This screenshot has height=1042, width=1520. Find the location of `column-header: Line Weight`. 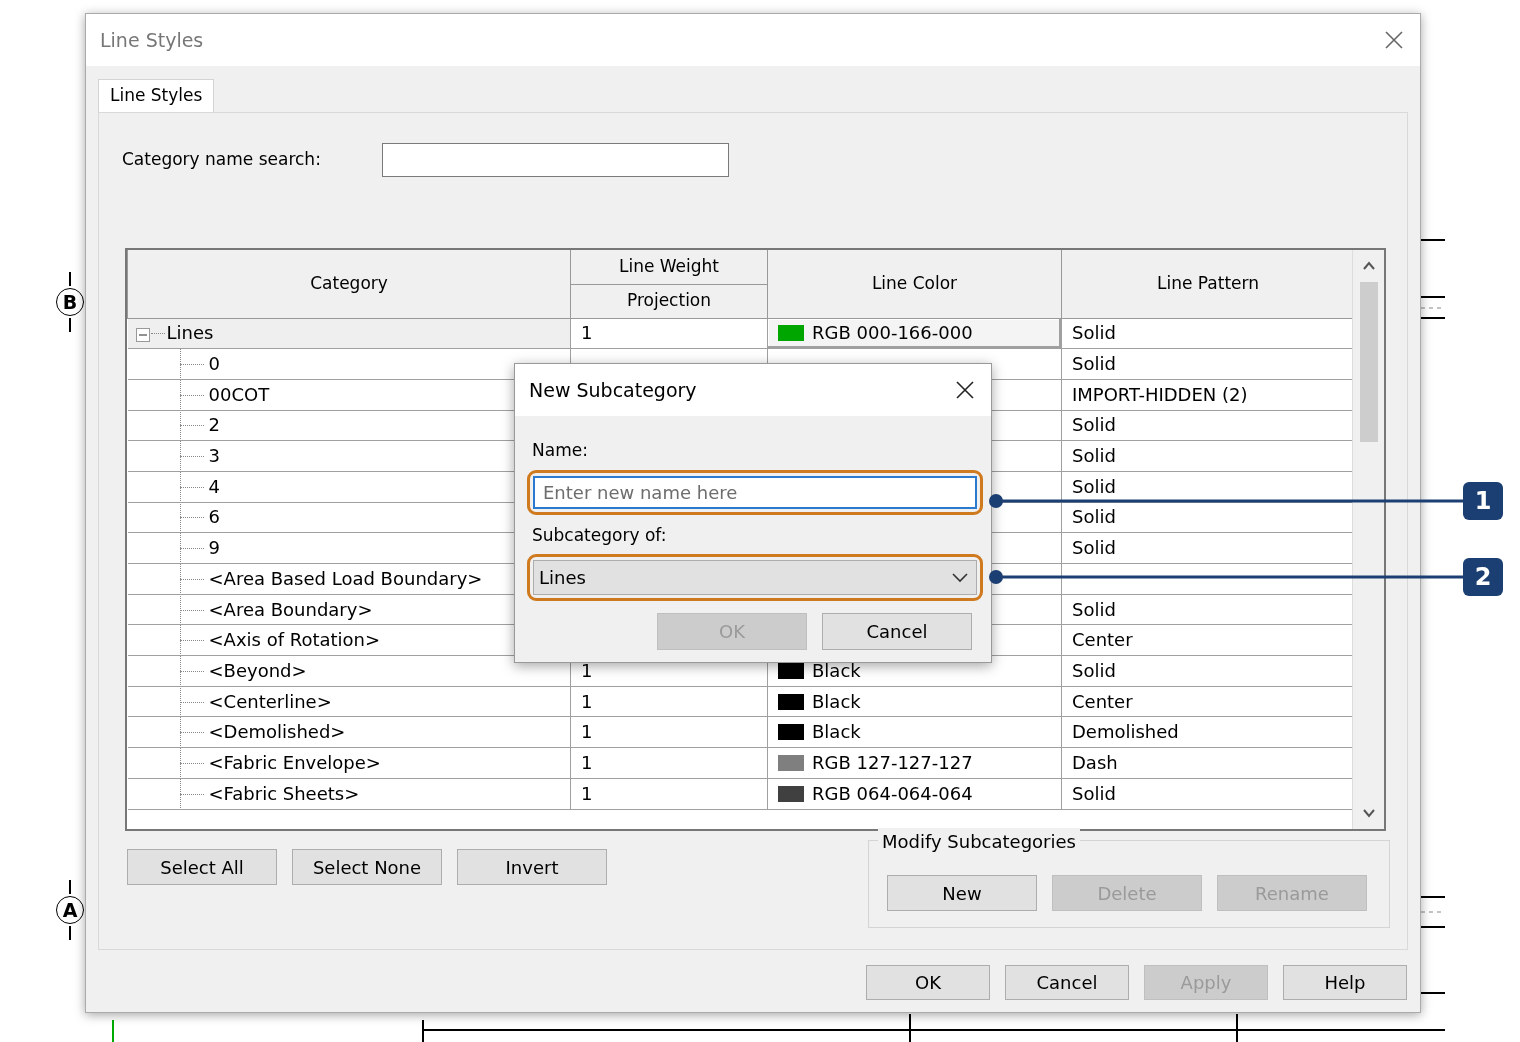

column-header: Line Weight is located at coordinates (669, 267).